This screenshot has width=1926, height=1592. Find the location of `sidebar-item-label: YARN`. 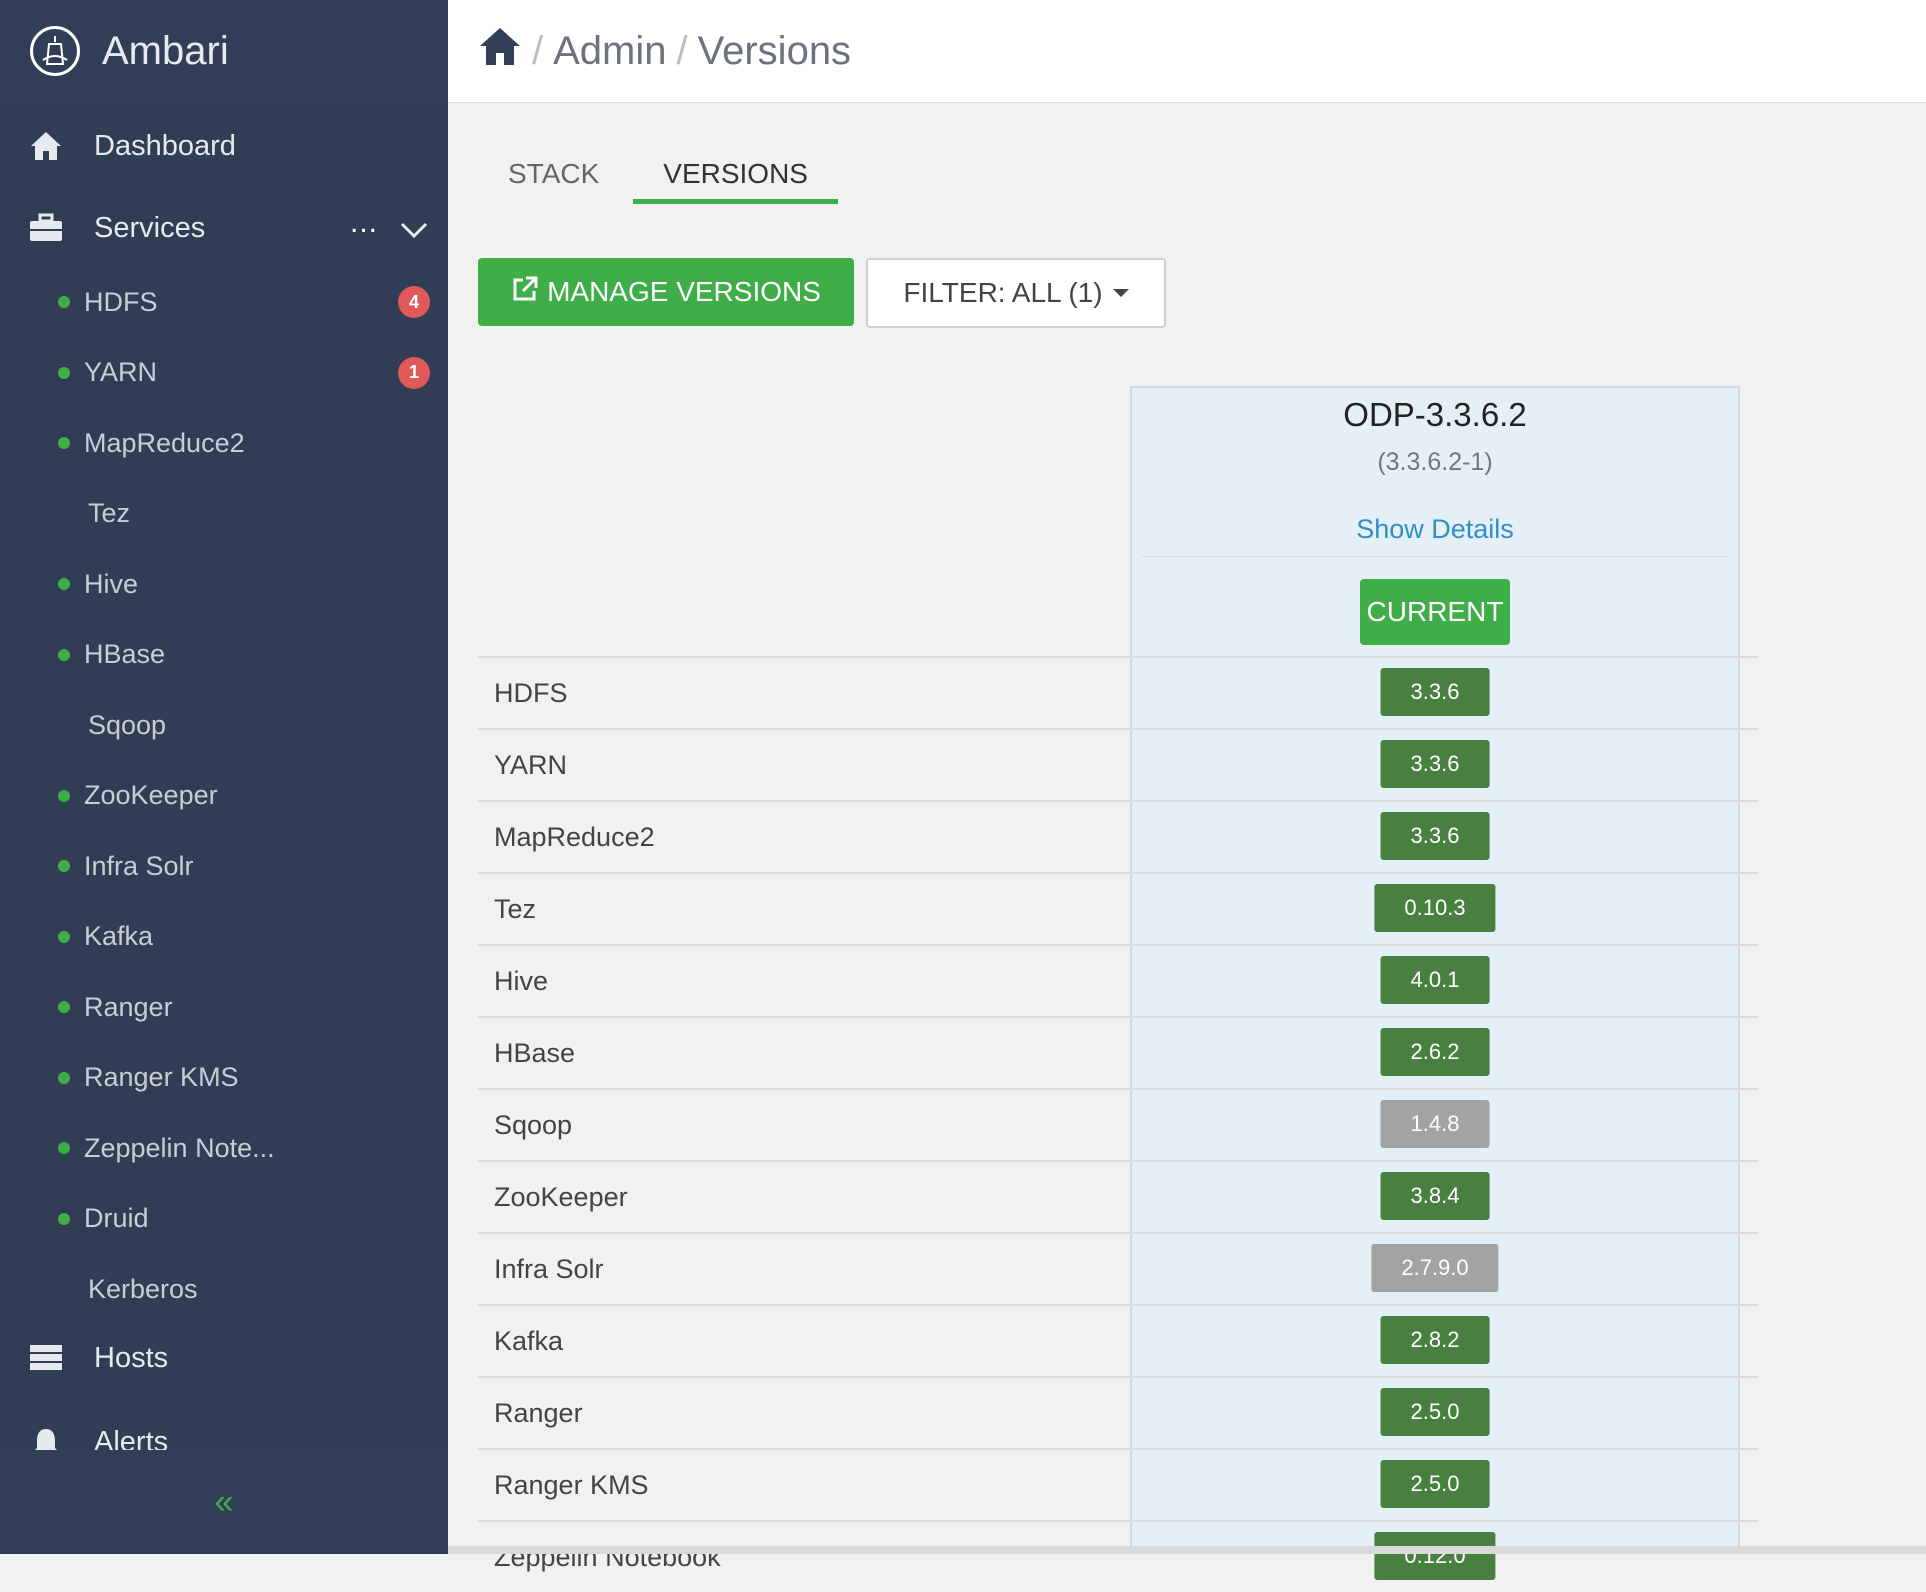

sidebar-item-label: YARN is located at coordinates (121, 372).